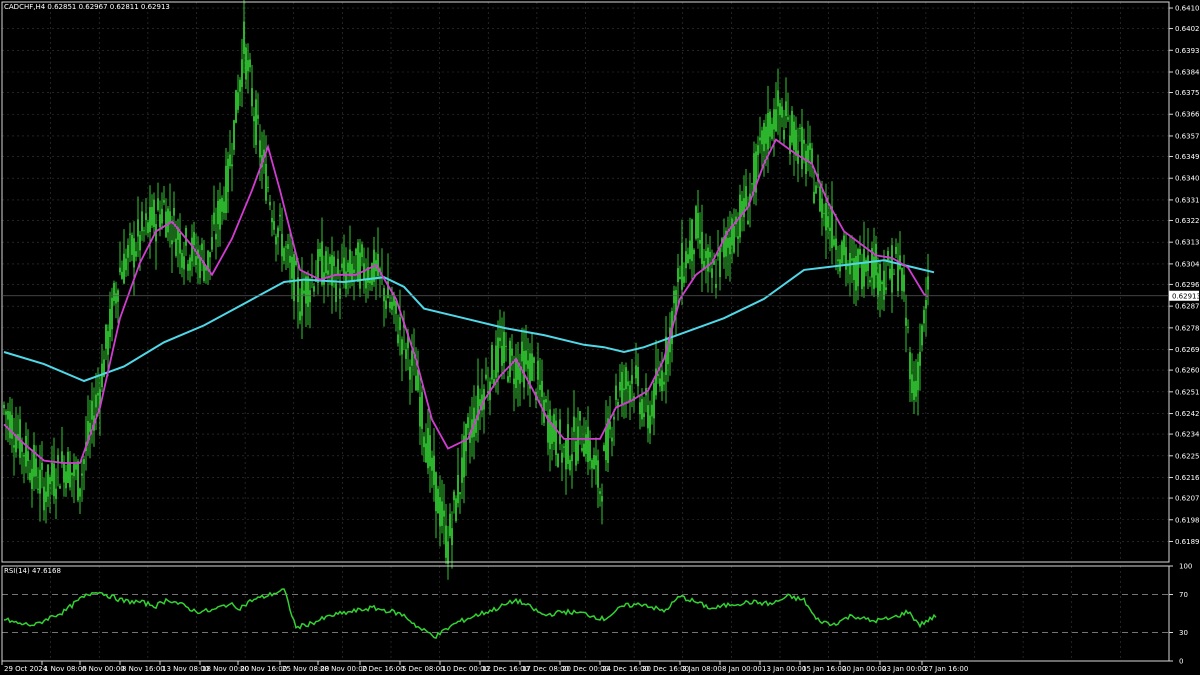 The width and height of the screenshot is (1200, 675). I want to click on y-tick-label: 0.63755, so click(1187, 93).